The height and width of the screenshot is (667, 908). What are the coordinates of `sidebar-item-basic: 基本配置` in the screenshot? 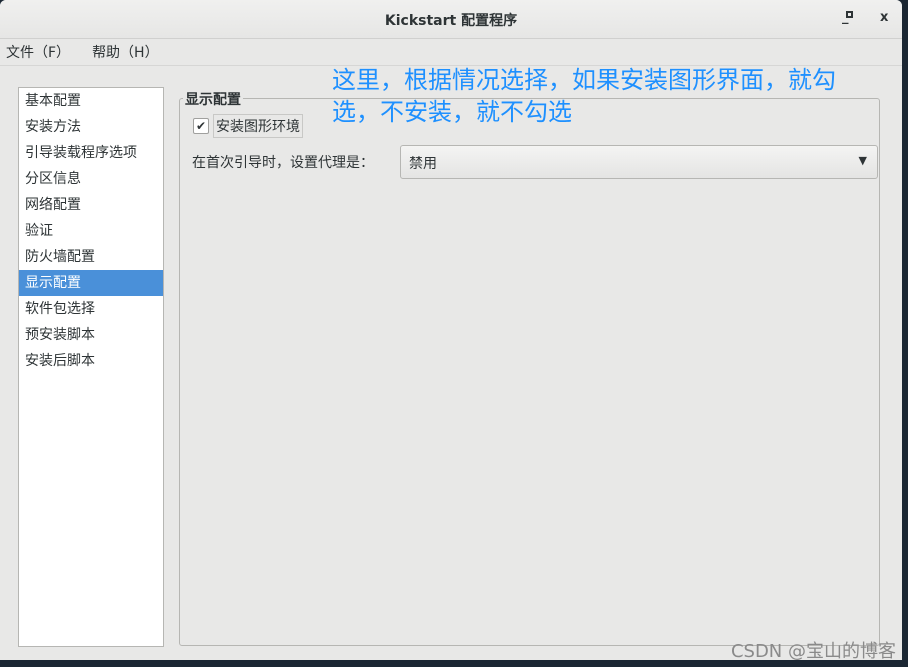 It's located at (91, 101).